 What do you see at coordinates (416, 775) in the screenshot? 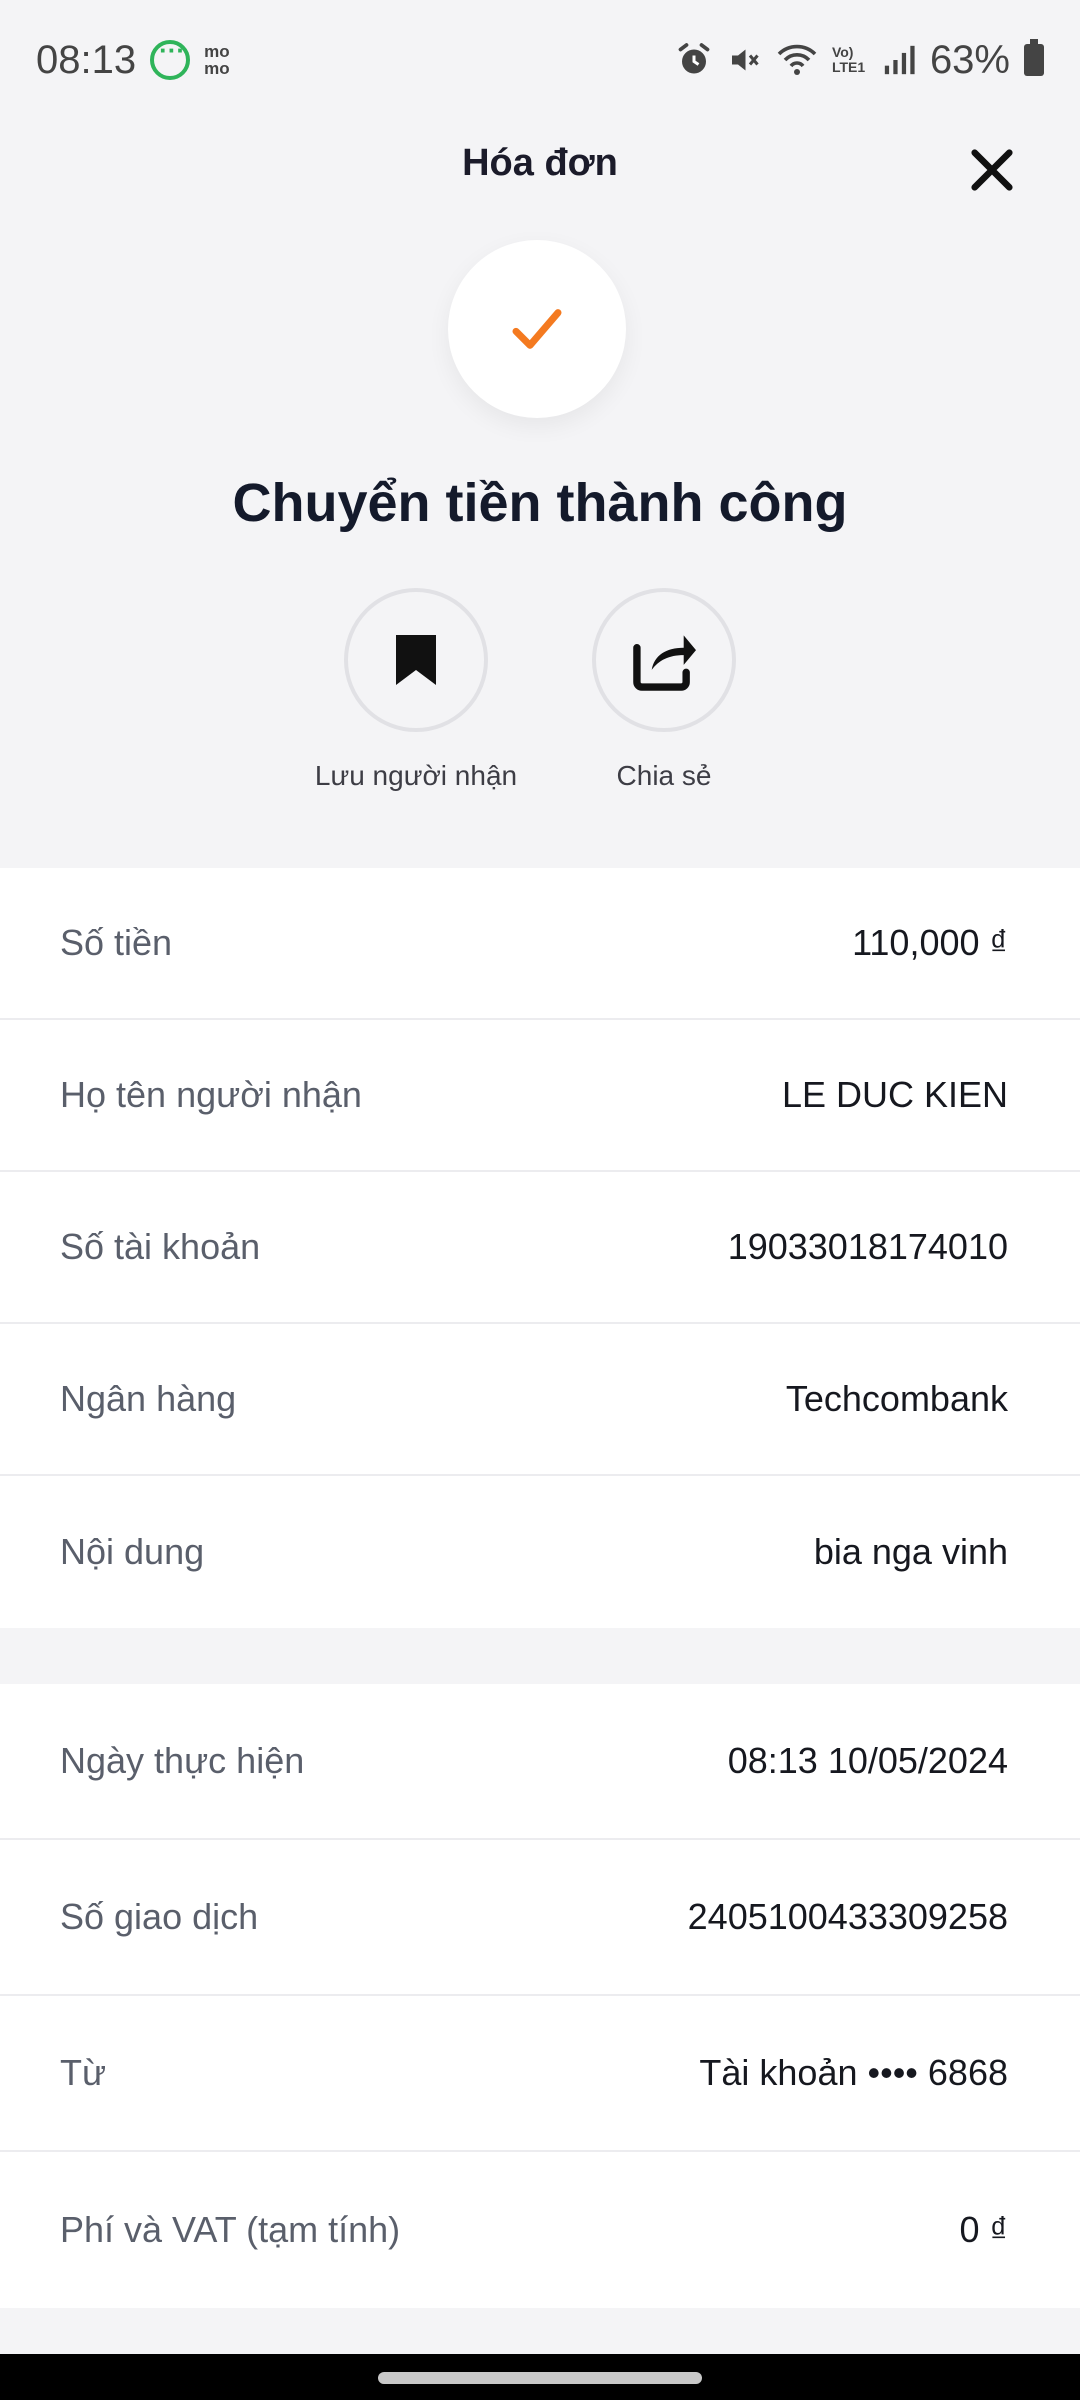
I see `save-recipient-label: Lưu người nhận` at bounding box center [416, 775].